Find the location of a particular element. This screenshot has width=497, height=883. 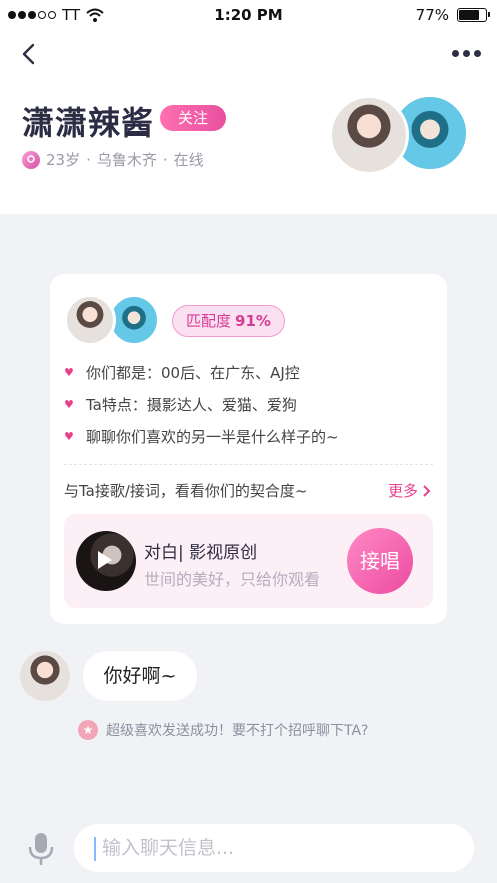

profile-name: 潇潇辣酱 is located at coordinates (88, 123).